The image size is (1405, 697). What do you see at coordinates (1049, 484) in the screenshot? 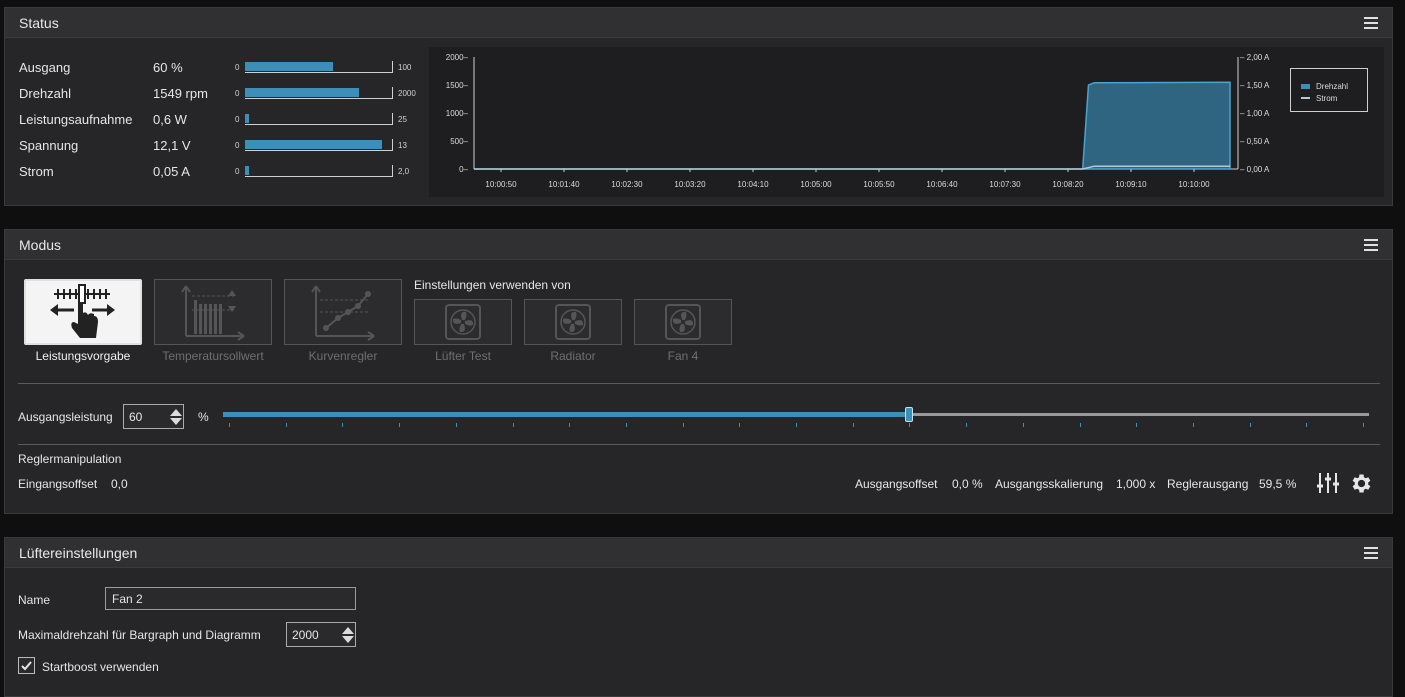
I see `output-scale-label: Ausgangsskalierung` at bounding box center [1049, 484].